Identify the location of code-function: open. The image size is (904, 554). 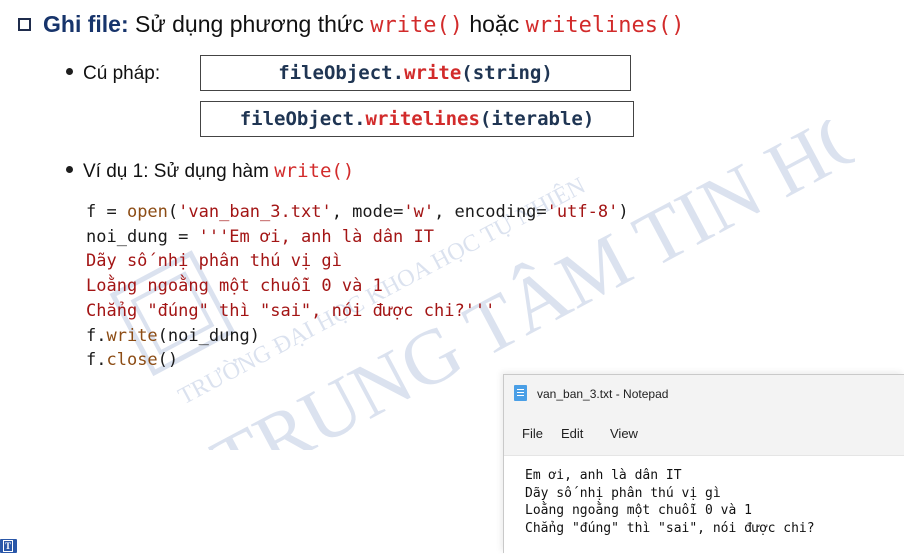
(147, 212).